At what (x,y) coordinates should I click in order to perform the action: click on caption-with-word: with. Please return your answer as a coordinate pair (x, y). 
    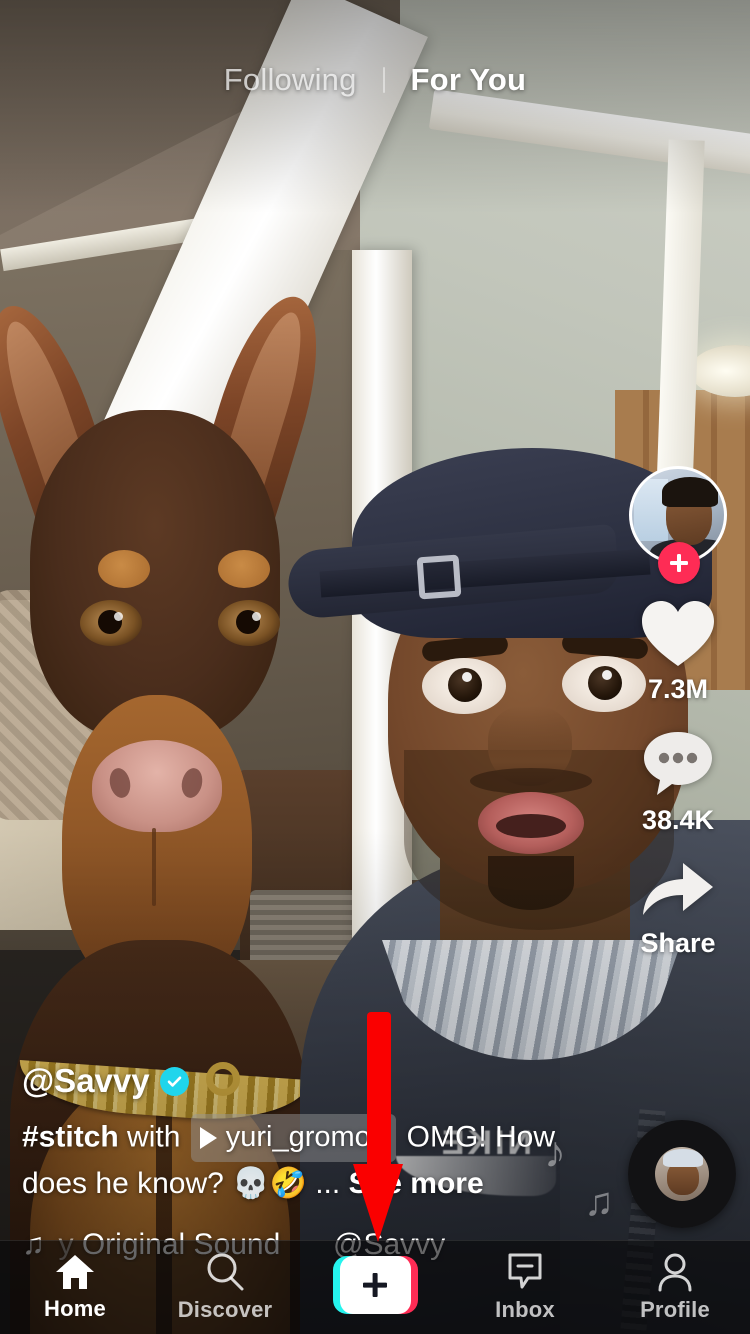
    Looking at the image, I should click on (154, 1137).